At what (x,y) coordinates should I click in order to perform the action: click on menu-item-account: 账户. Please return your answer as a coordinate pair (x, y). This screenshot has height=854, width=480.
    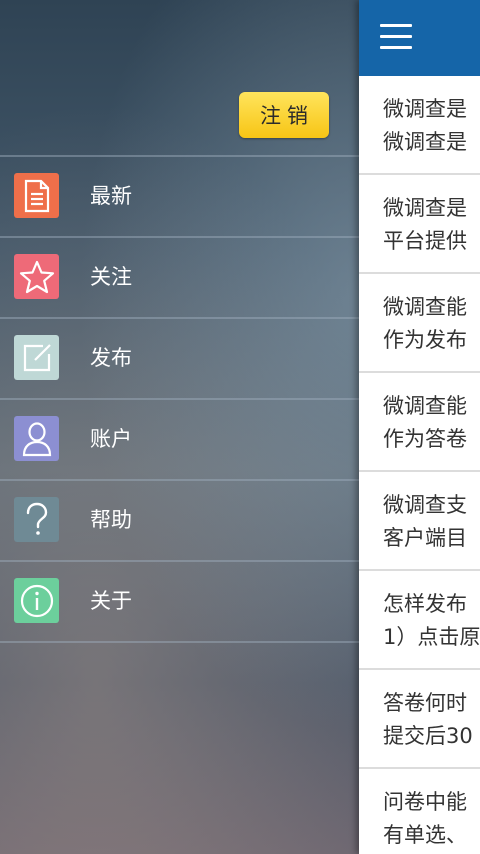
    Looking at the image, I should click on (179, 438).